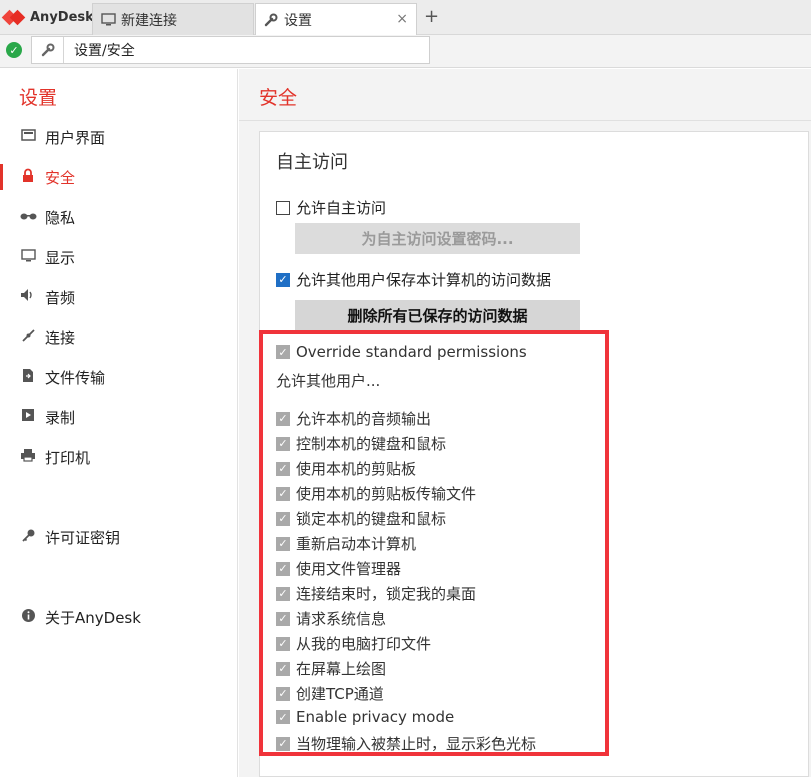  I want to click on section-title: 自主访问, so click(312, 162).